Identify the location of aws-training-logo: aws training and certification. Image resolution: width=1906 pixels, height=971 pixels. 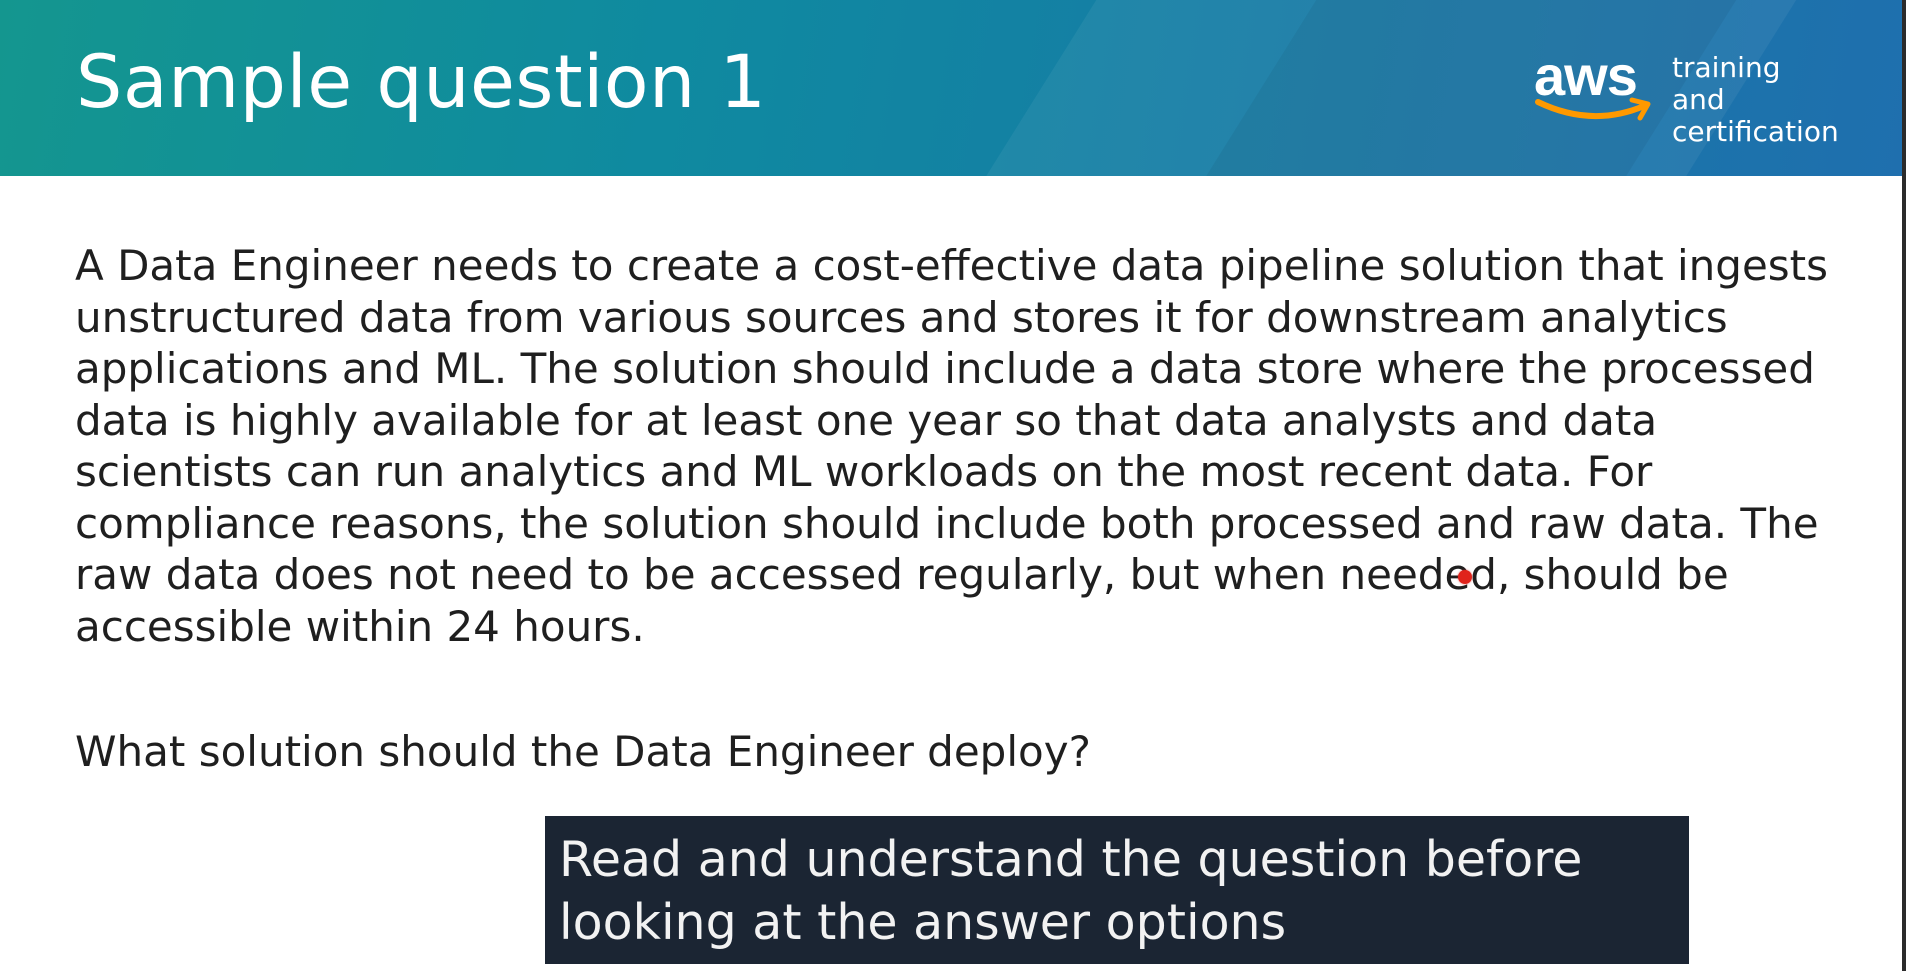
(1686, 97).